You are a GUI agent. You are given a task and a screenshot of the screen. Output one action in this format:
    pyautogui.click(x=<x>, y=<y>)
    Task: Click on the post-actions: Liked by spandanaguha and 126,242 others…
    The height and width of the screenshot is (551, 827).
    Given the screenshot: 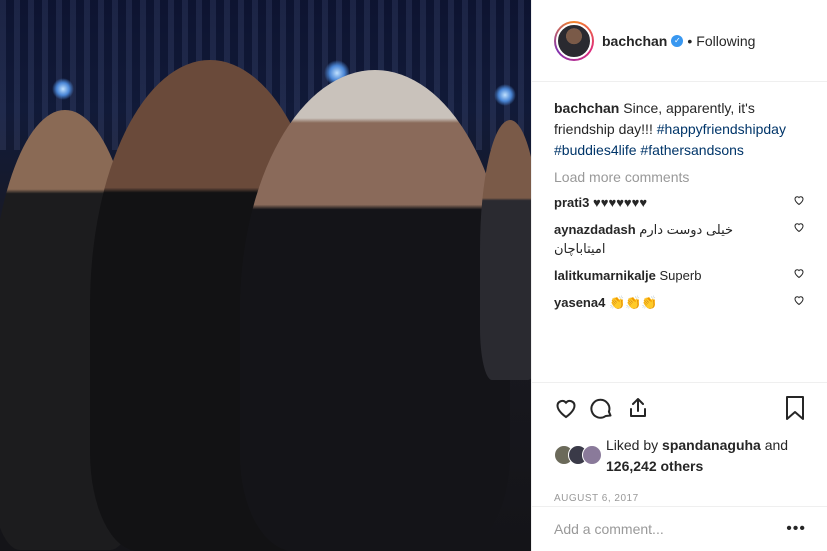 What is the action you would take?
    pyautogui.click(x=679, y=443)
    